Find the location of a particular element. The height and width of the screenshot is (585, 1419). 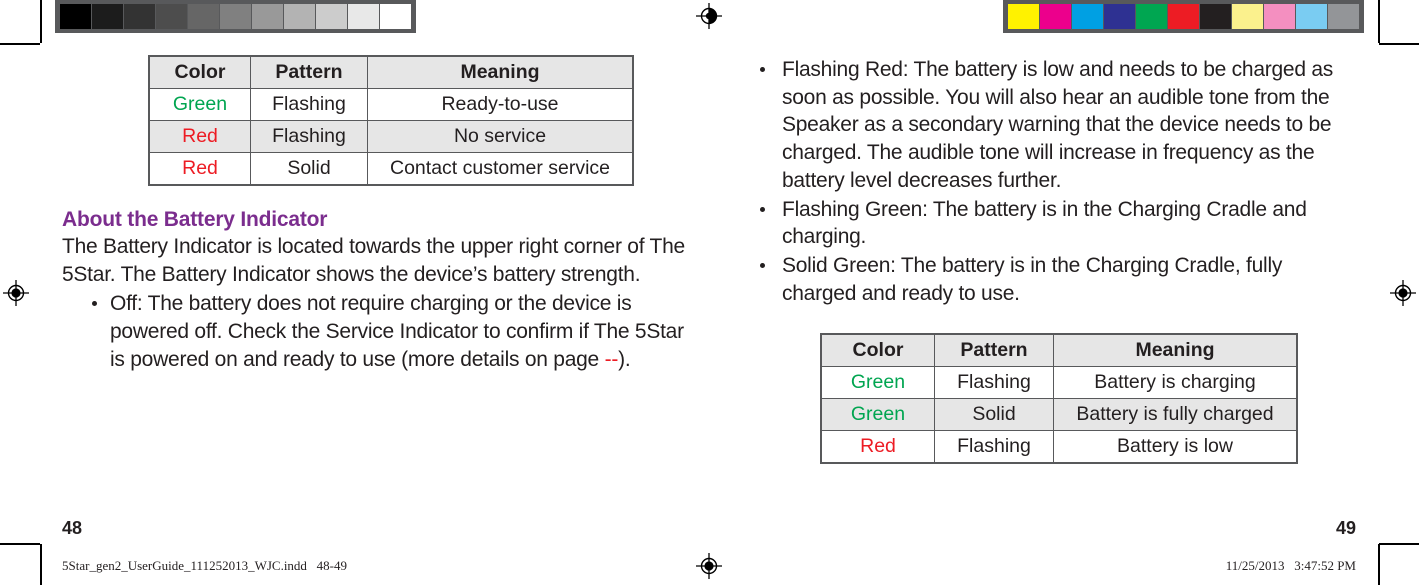

grayscale-calibration-strip is located at coordinates (235, 16).